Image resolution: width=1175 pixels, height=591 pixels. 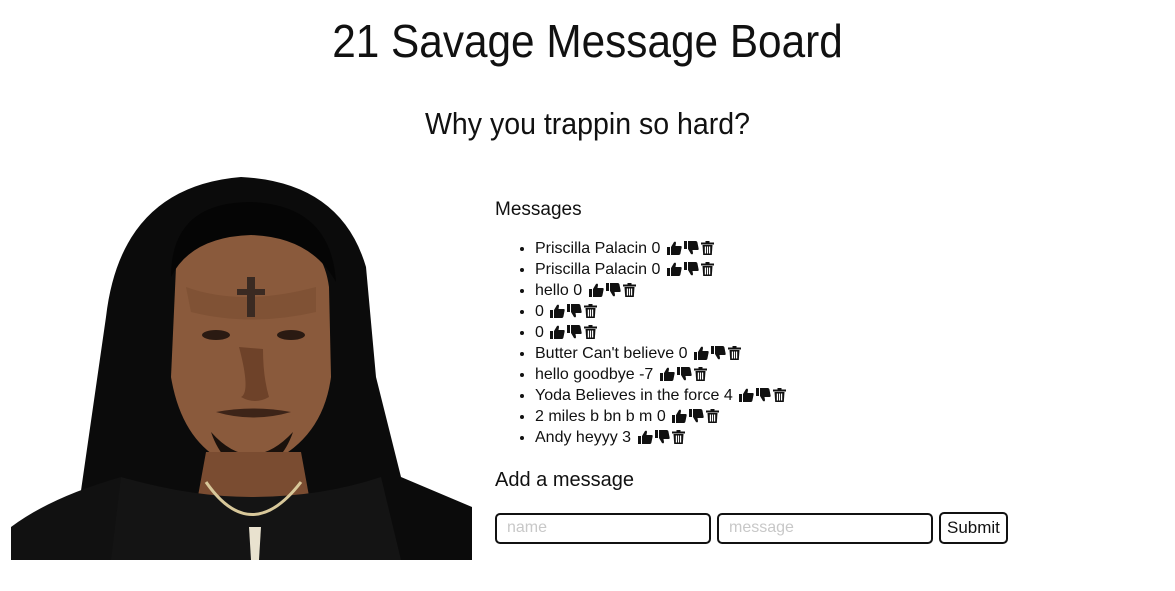 I want to click on message-item: hello goodbye -7, so click(x=815, y=374).